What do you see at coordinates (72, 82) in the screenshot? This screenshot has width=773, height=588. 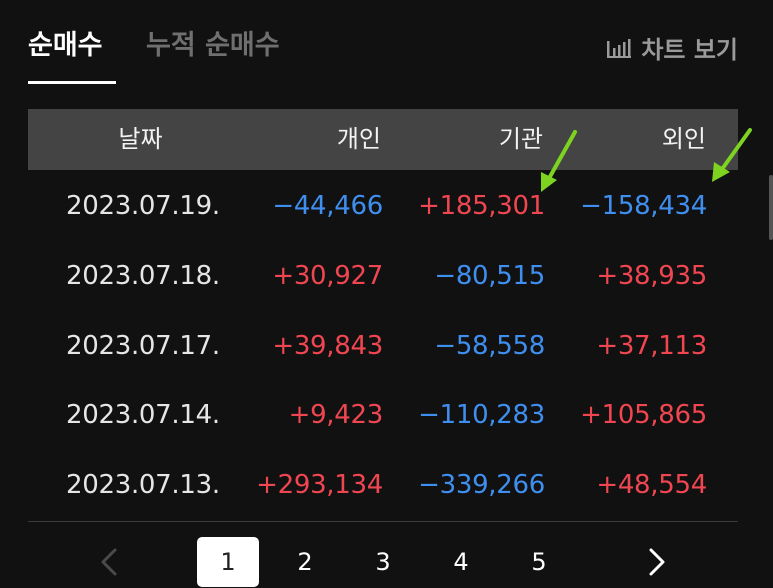 I see `active-tab-indicator` at bounding box center [72, 82].